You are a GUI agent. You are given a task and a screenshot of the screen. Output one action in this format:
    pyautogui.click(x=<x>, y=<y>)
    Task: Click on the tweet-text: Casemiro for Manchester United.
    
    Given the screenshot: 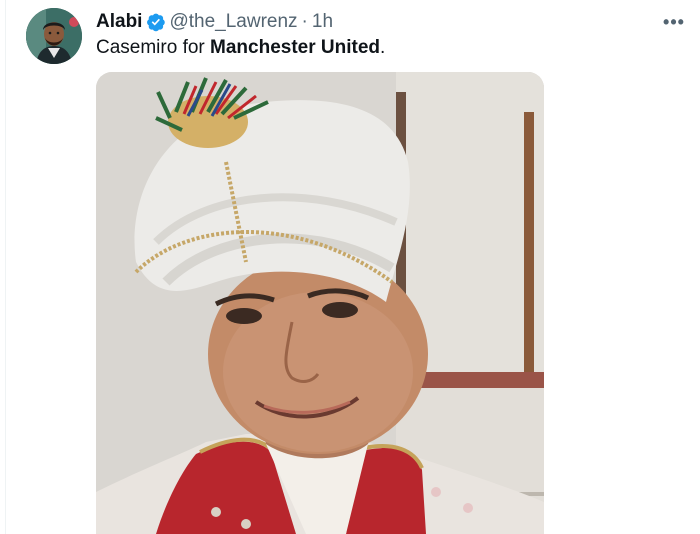 What is the action you would take?
    pyautogui.click(x=240, y=48)
    